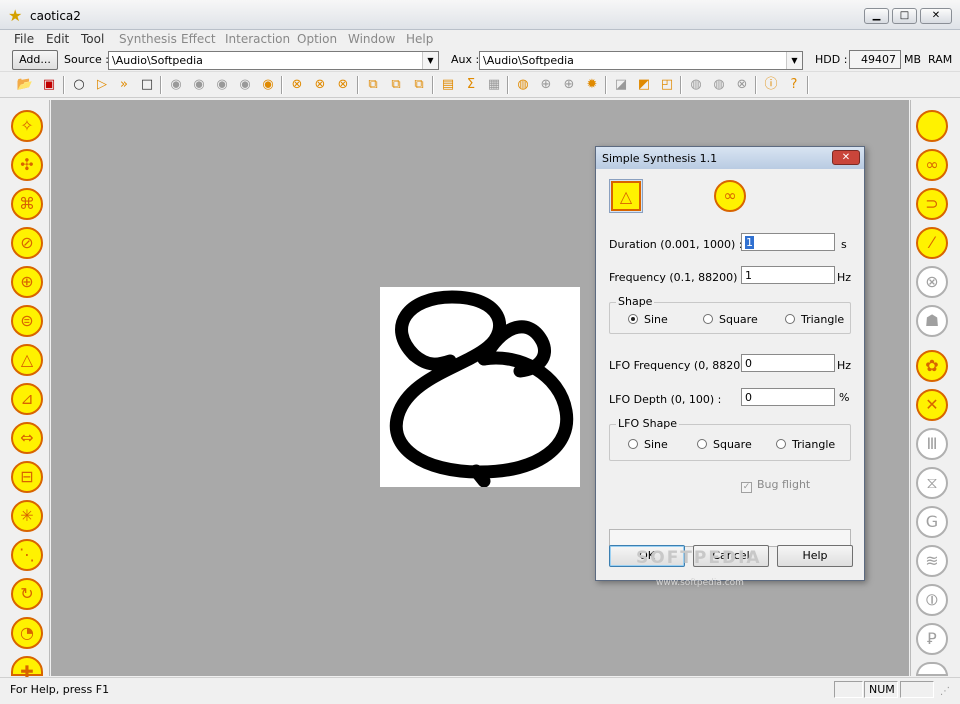 The height and width of the screenshot is (704, 960). Describe the element at coordinates (27, 126) in the screenshot. I see `star-tool-icon: ✧` at that location.